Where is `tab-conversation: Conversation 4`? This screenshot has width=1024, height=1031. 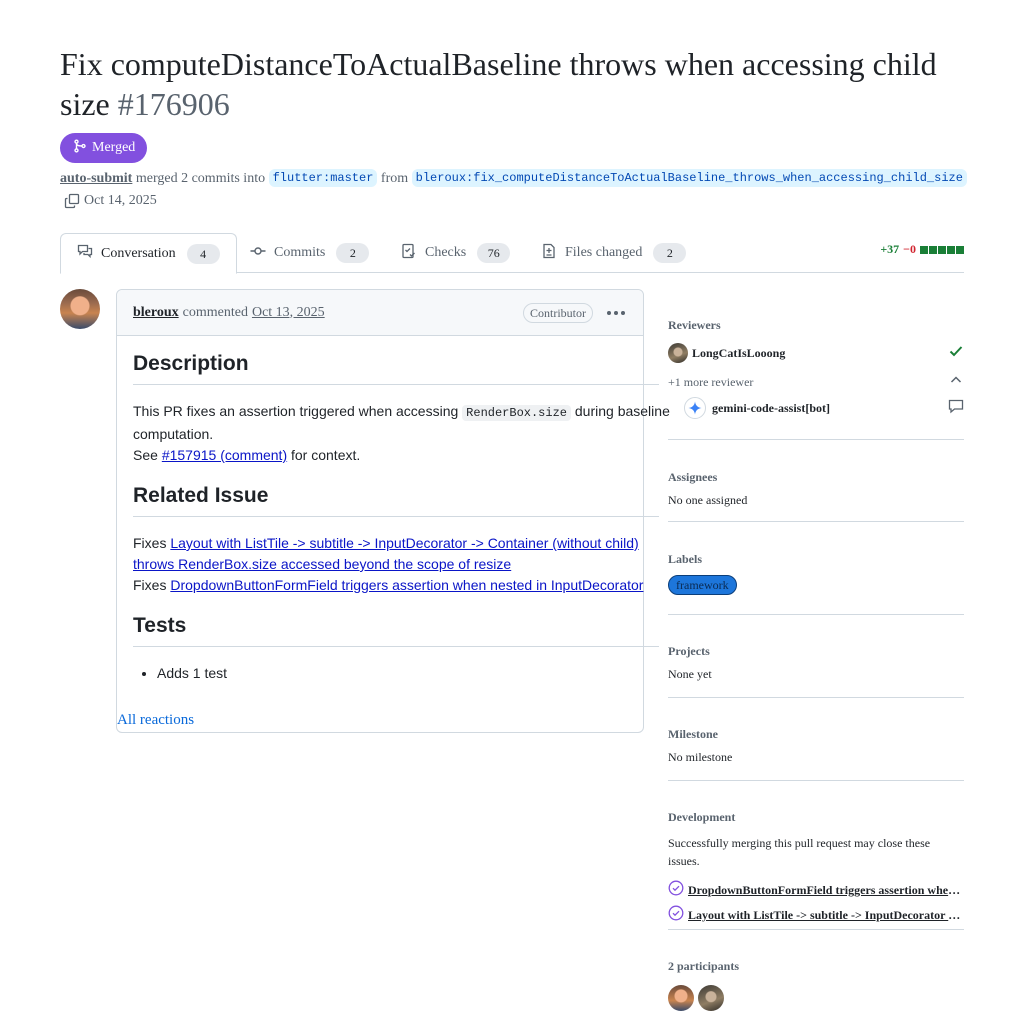
tab-conversation: Conversation 4 is located at coordinates (148, 253).